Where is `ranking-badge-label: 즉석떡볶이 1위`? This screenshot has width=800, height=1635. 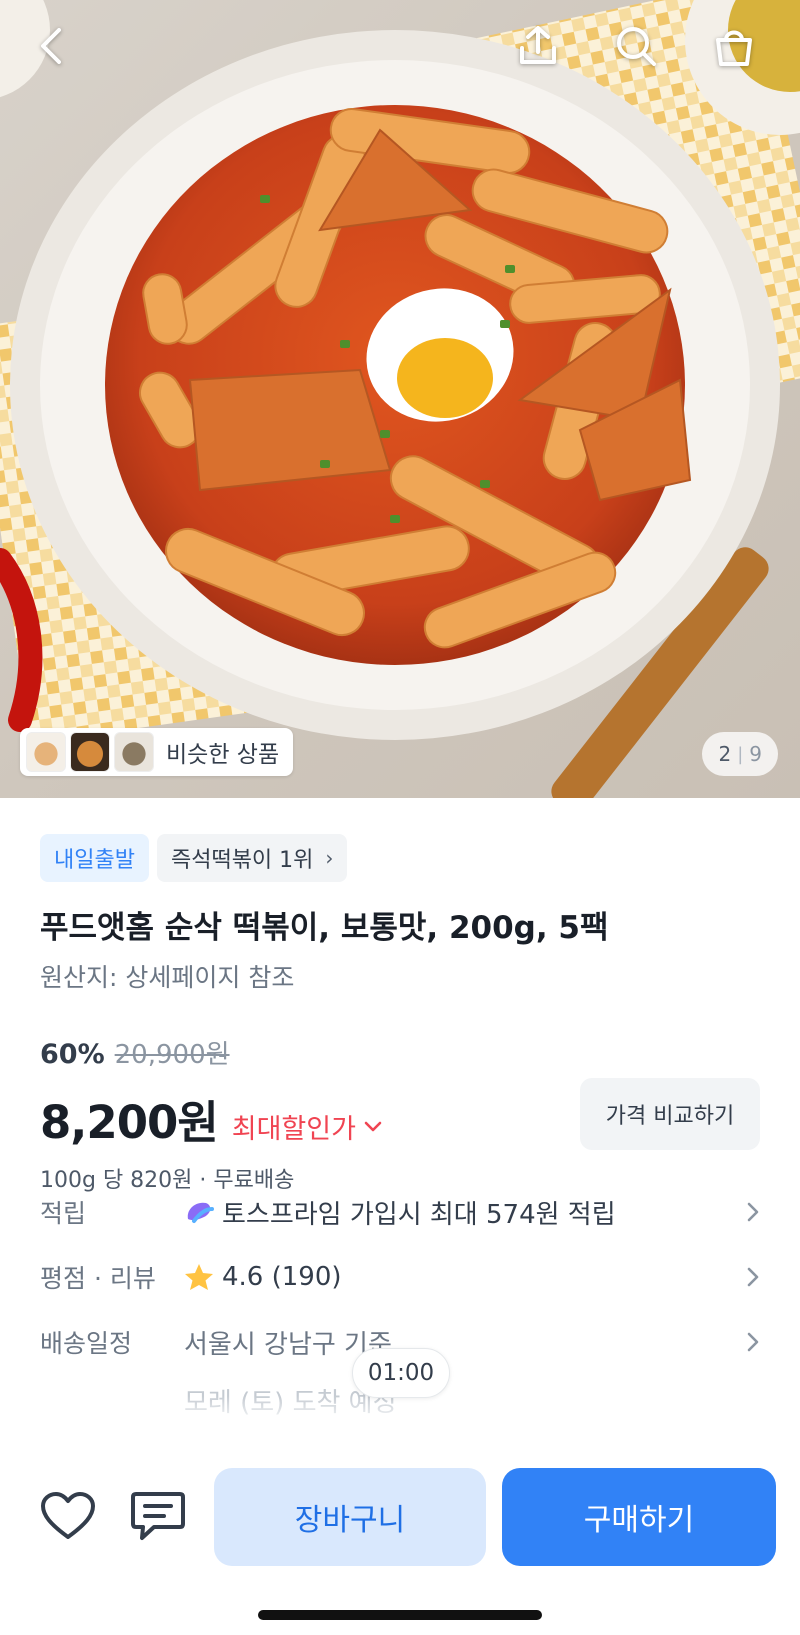
ranking-badge-label: 즉석떡볶이 1위 is located at coordinates (242, 860).